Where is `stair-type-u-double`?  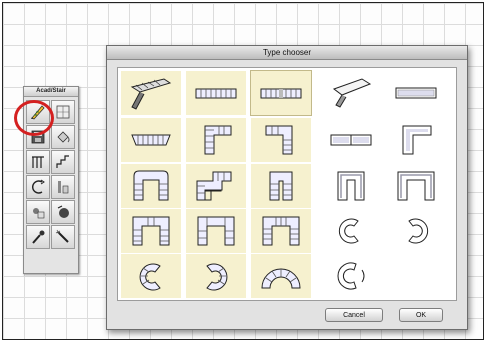
stair-type-u-double is located at coordinates (216, 231).